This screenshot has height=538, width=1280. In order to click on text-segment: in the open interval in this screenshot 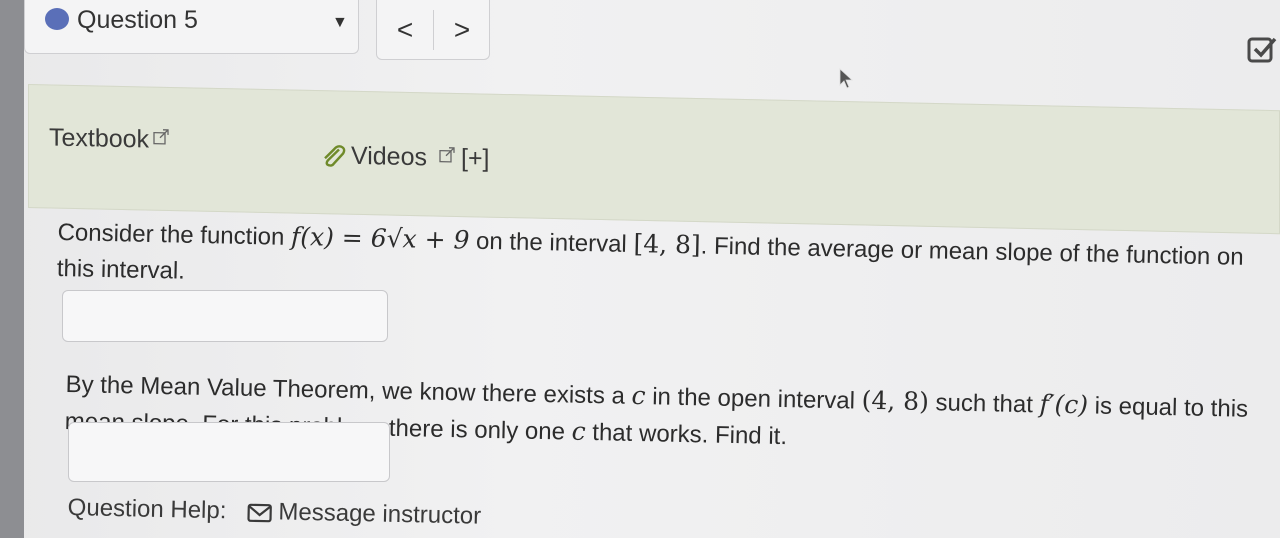, I will do `click(753, 399)`.